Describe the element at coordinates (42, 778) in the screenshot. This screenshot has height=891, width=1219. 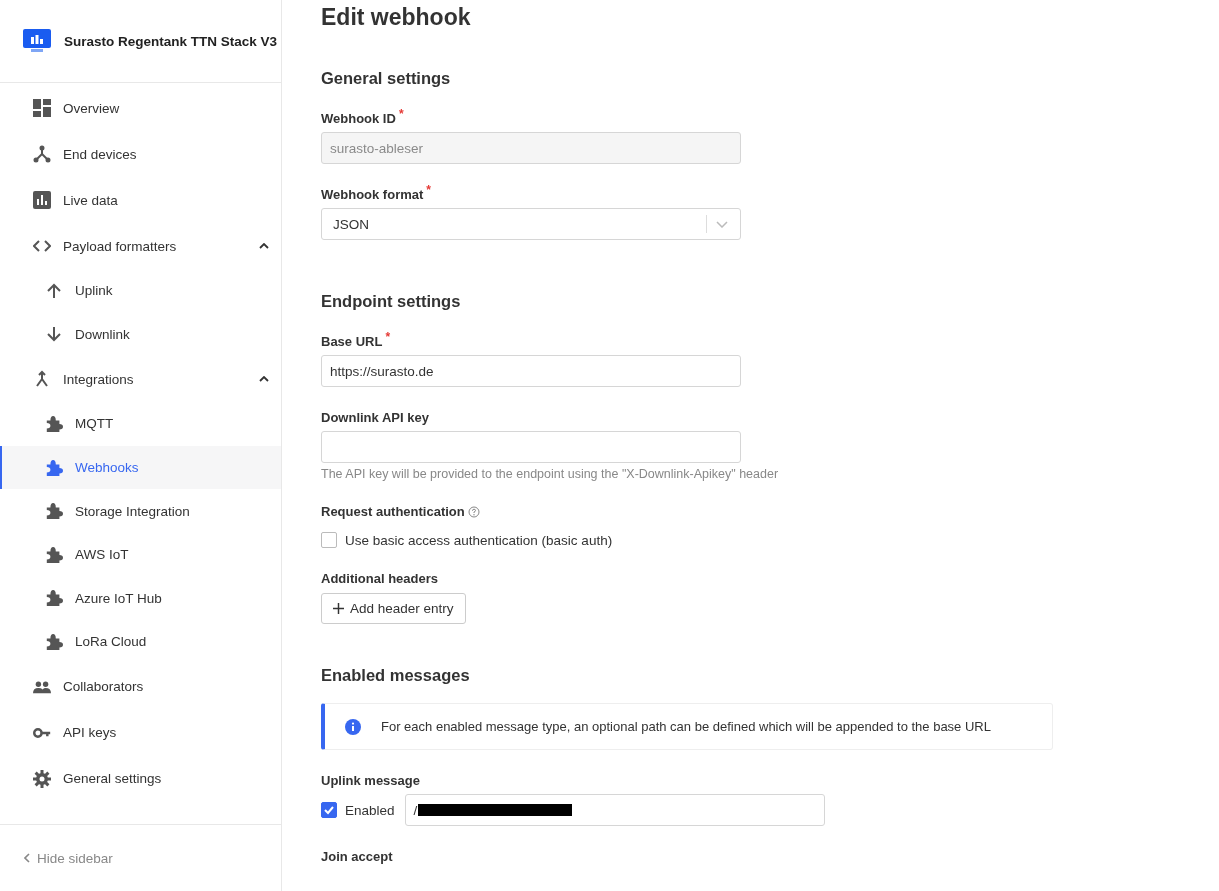
I see `settings-icon` at that location.